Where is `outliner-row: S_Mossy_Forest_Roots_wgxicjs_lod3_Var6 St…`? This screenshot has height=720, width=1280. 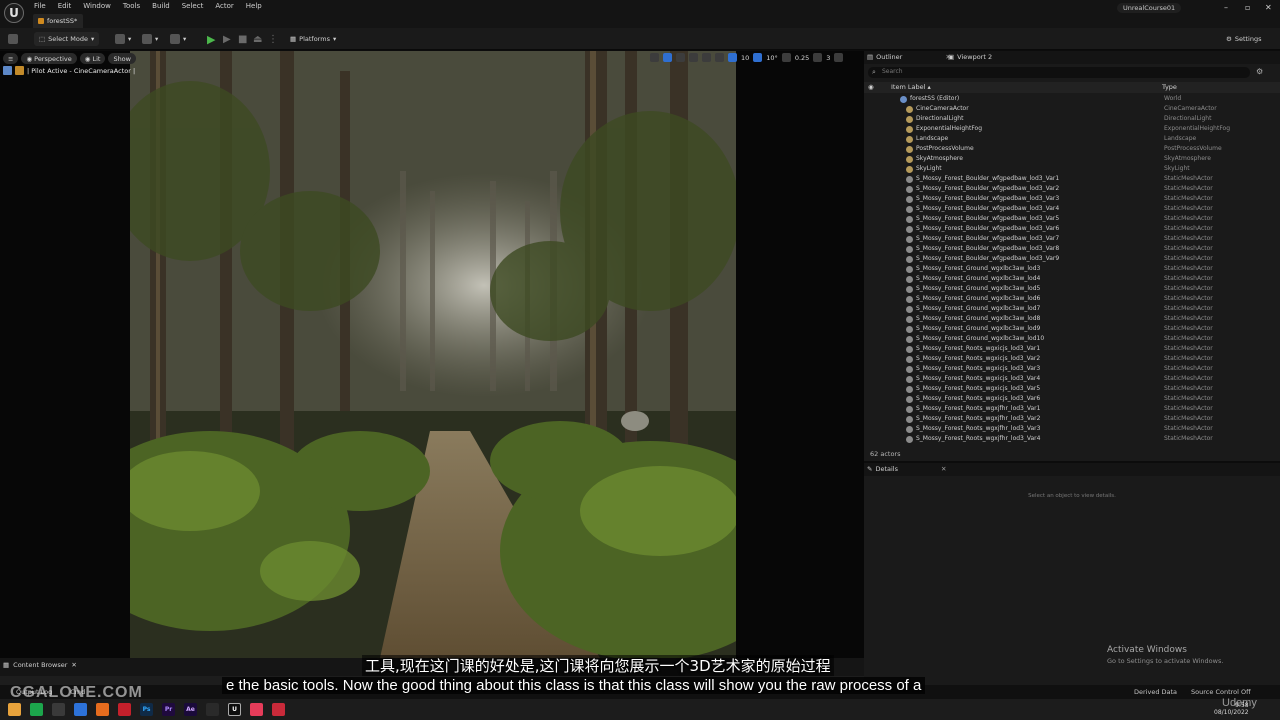 outliner-row: S_Mossy_Forest_Roots_wgxicjs_lod3_Var6 St… is located at coordinates (1072, 399).